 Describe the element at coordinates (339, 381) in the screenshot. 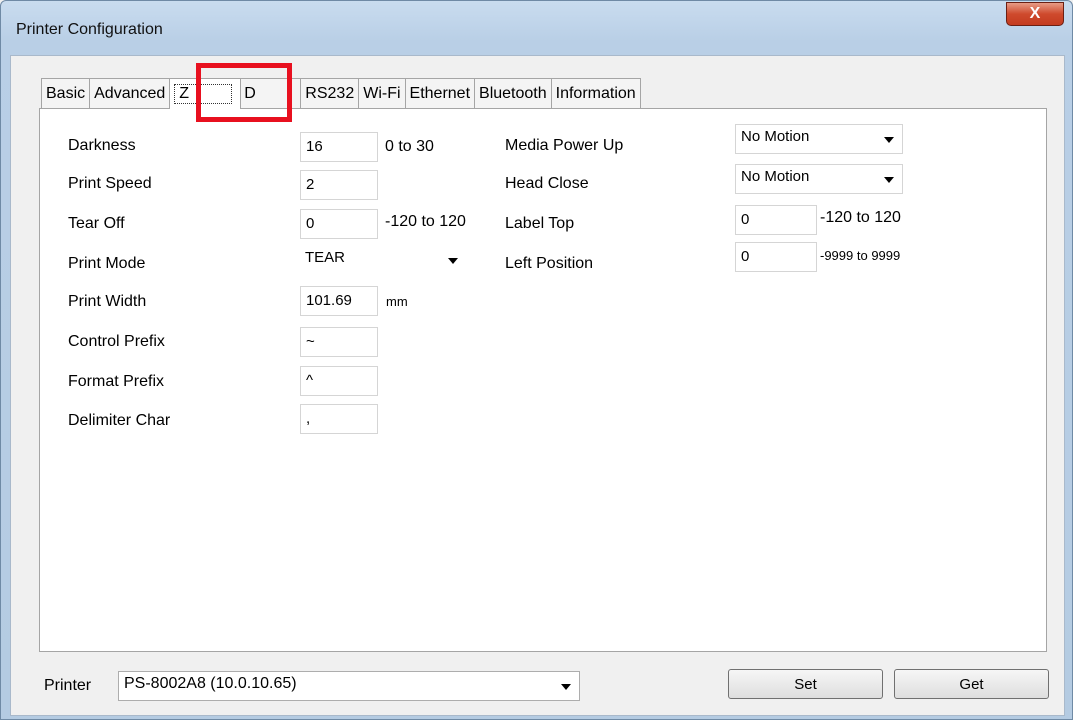

I see `format-prefix-input: ^` at that location.